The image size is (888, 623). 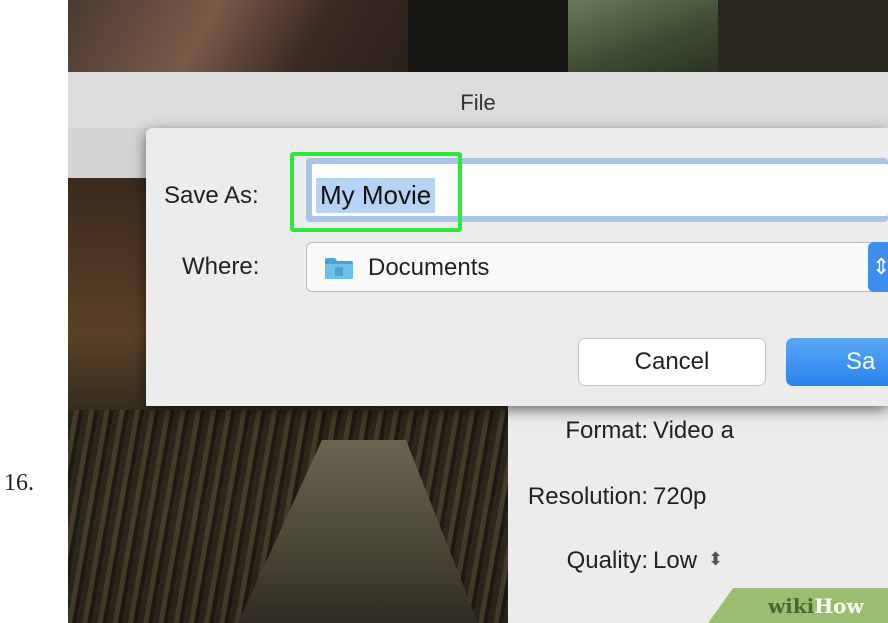 What do you see at coordinates (715, 559) in the screenshot?
I see `updown-chevron-icon: ⬍` at bounding box center [715, 559].